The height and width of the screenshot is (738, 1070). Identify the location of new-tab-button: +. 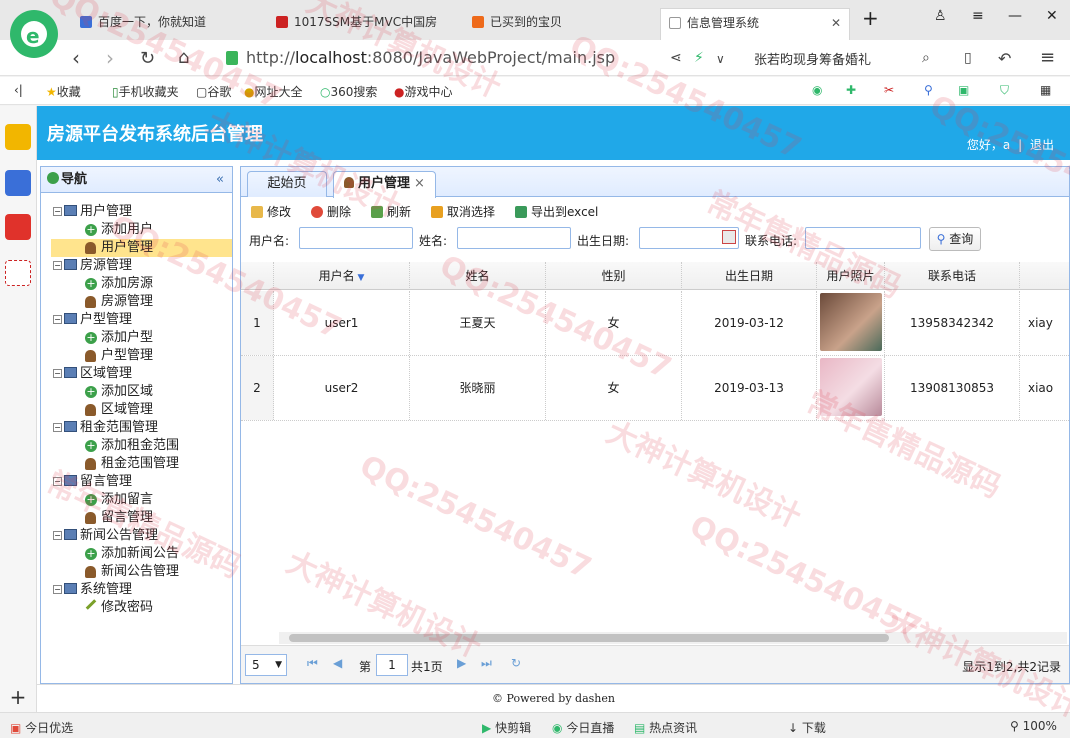
(870, 18).